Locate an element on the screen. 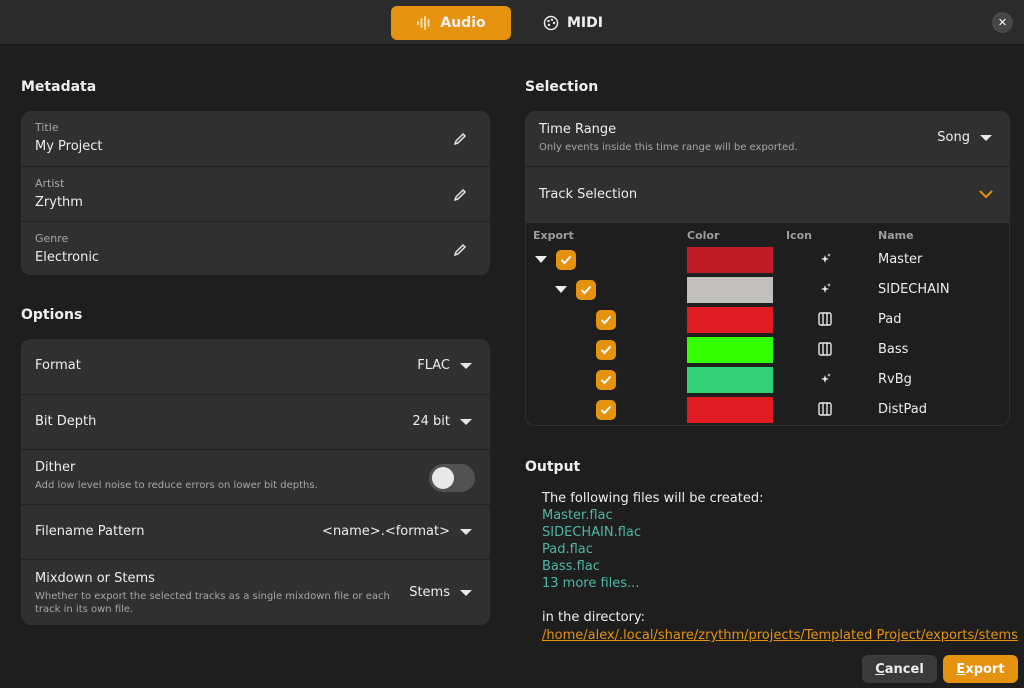  export-label: xport is located at coordinates (985, 669).